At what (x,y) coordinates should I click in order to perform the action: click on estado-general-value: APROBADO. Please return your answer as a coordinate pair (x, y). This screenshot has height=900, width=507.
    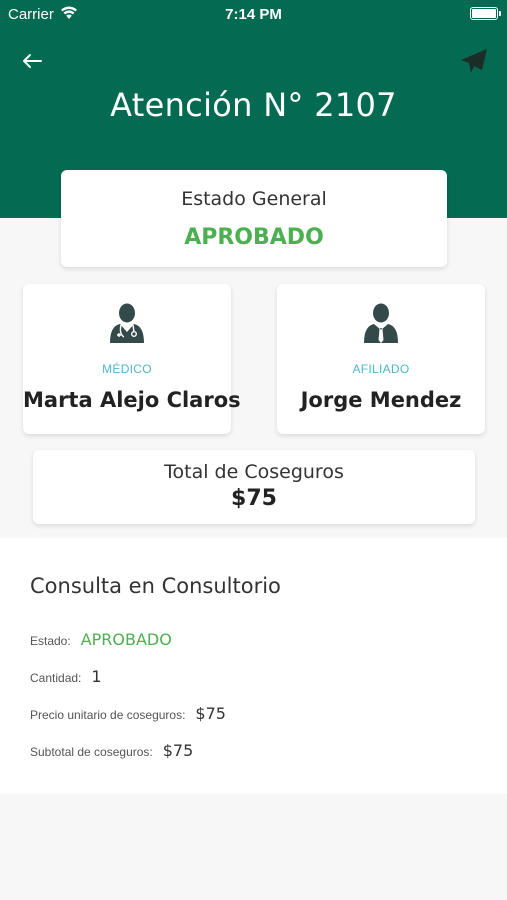
    Looking at the image, I should click on (254, 237).